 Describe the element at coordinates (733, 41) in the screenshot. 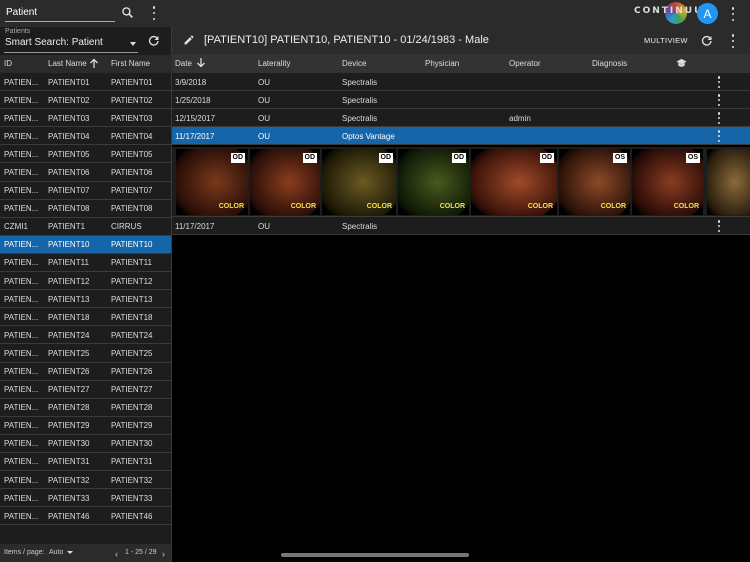

I see `patient-more-icon` at that location.